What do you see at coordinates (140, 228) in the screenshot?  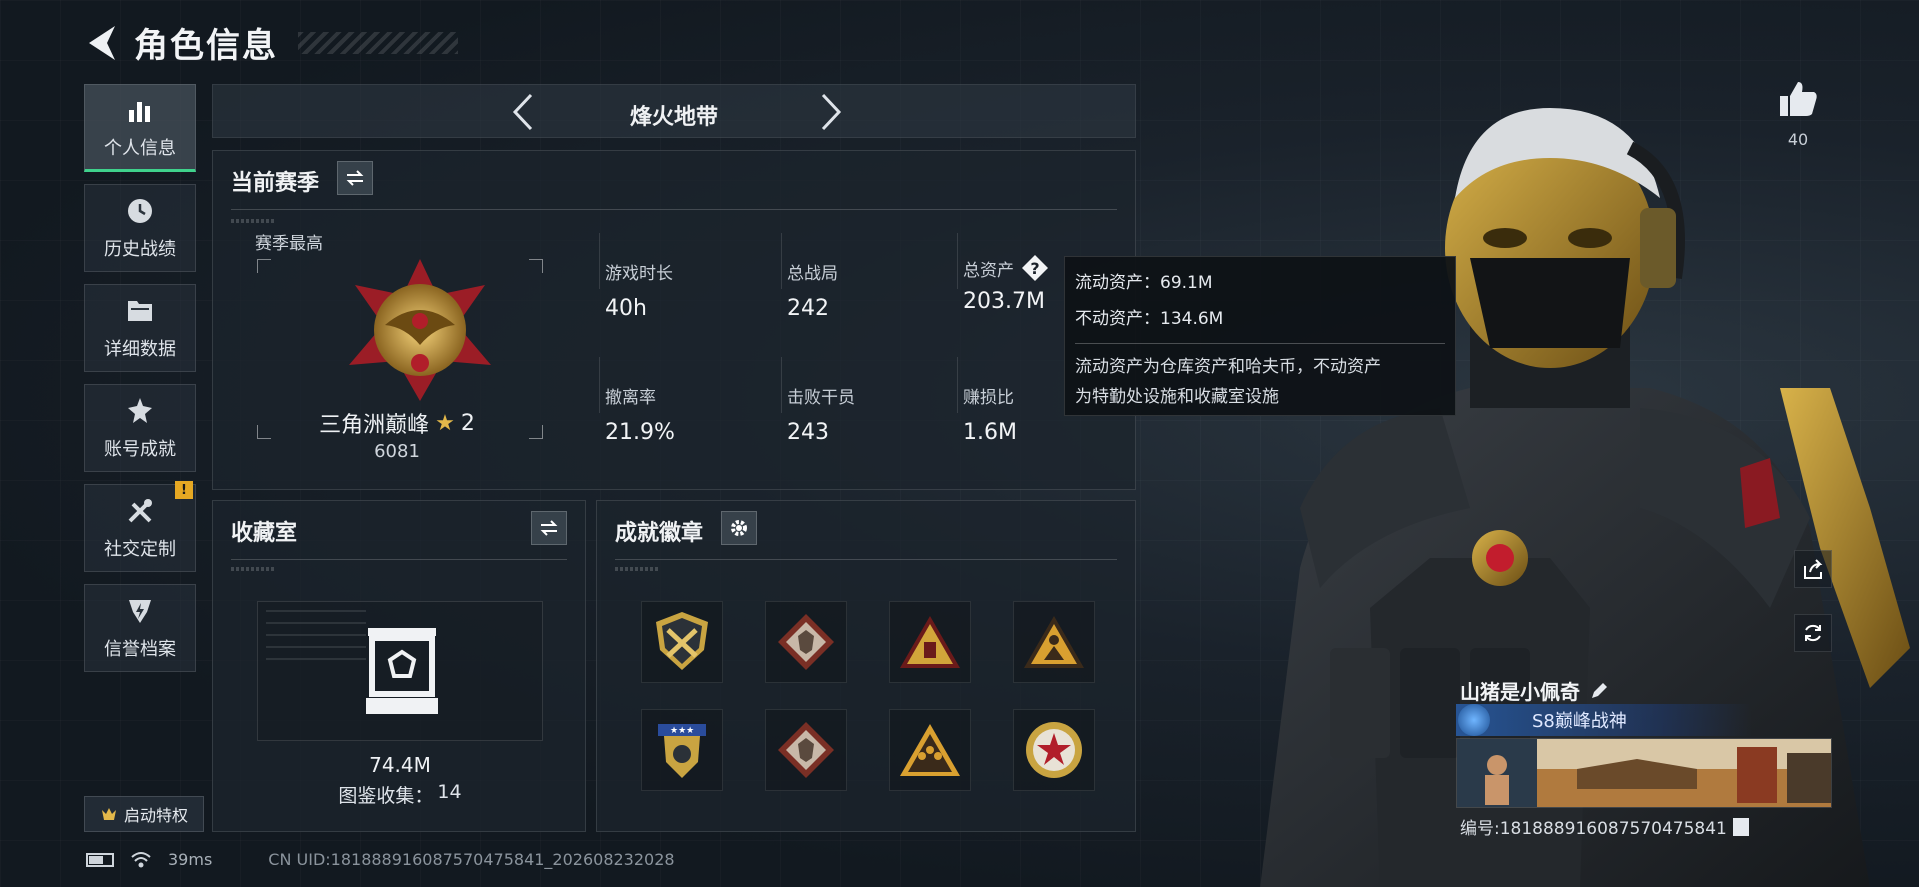 I see `sidebar-item-history: 历史战绩` at bounding box center [140, 228].